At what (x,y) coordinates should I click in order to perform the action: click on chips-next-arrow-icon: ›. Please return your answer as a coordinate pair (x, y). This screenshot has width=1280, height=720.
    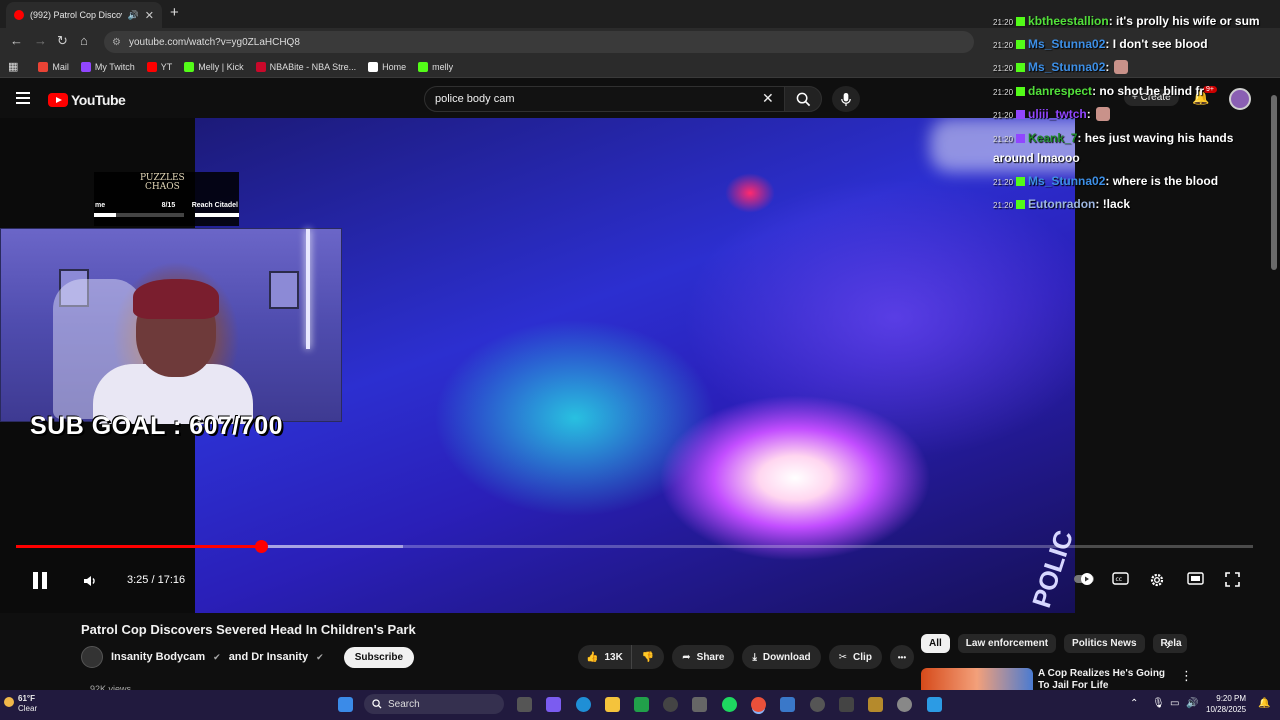
    Looking at the image, I should click on (1168, 644).